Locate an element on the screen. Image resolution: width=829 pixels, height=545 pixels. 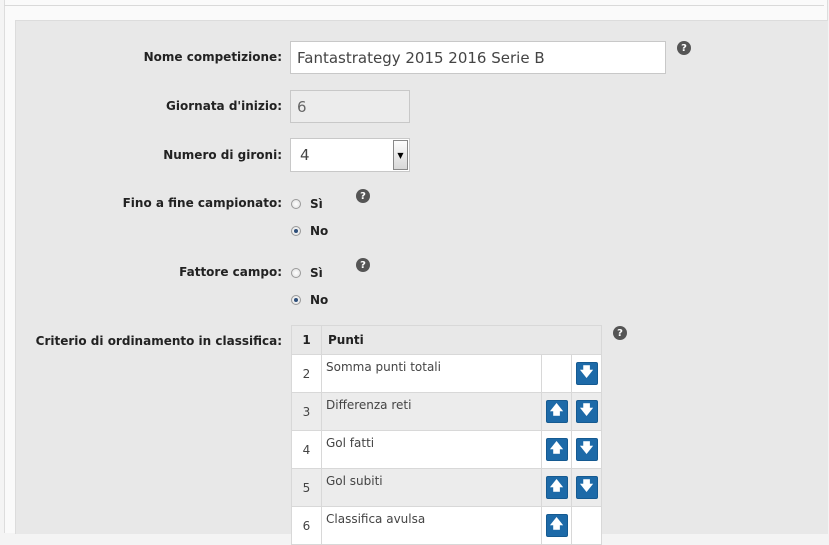
fattore-no-label: No is located at coordinates (319, 300).